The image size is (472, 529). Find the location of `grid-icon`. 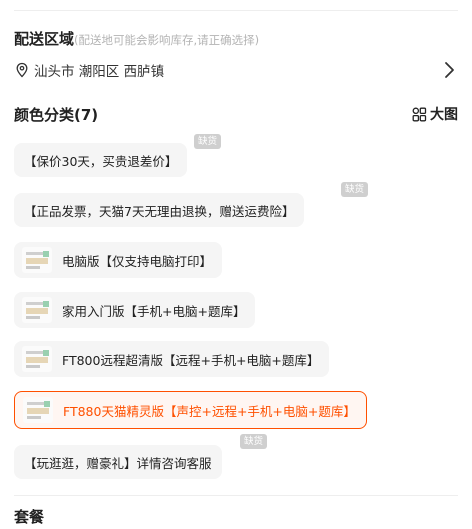

grid-icon is located at coordinates (419, 114).